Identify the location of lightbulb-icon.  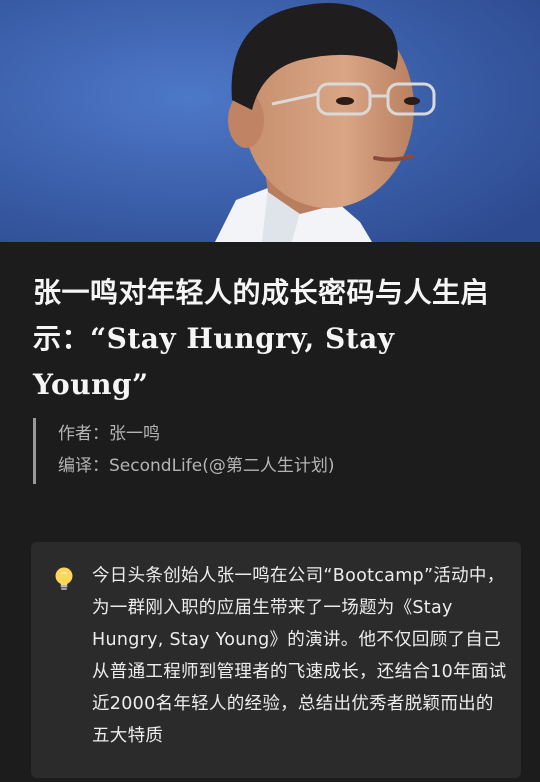
(64, 578).